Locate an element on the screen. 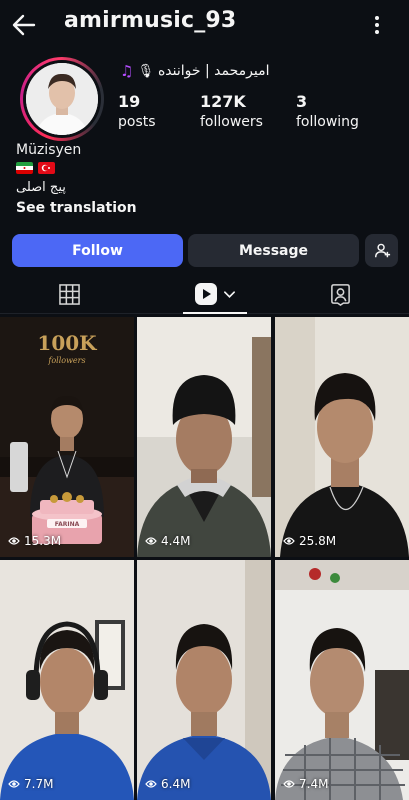 The image size is (409, 800). stat-value: 19 is located at coordinates (129, 101).